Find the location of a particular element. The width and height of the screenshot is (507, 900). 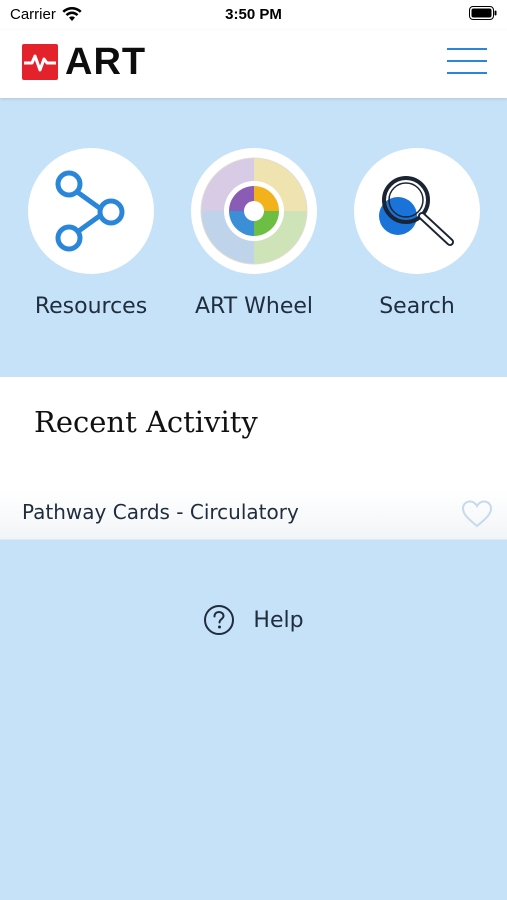

recent-activity-title: Recent Activity is located at coordinates (146, 422).